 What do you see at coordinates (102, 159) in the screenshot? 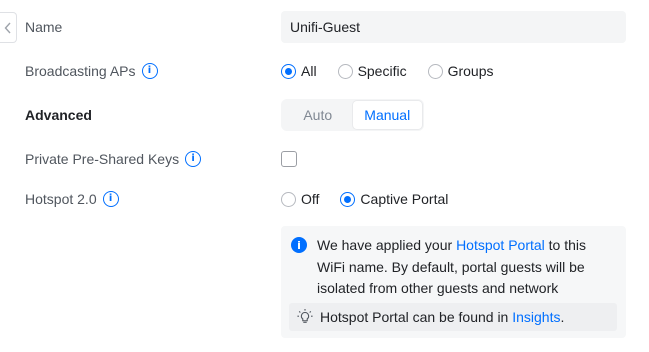
I see `ppsk-label-text: Private Pre-Shared Keys` at bounding box center [102, 159].